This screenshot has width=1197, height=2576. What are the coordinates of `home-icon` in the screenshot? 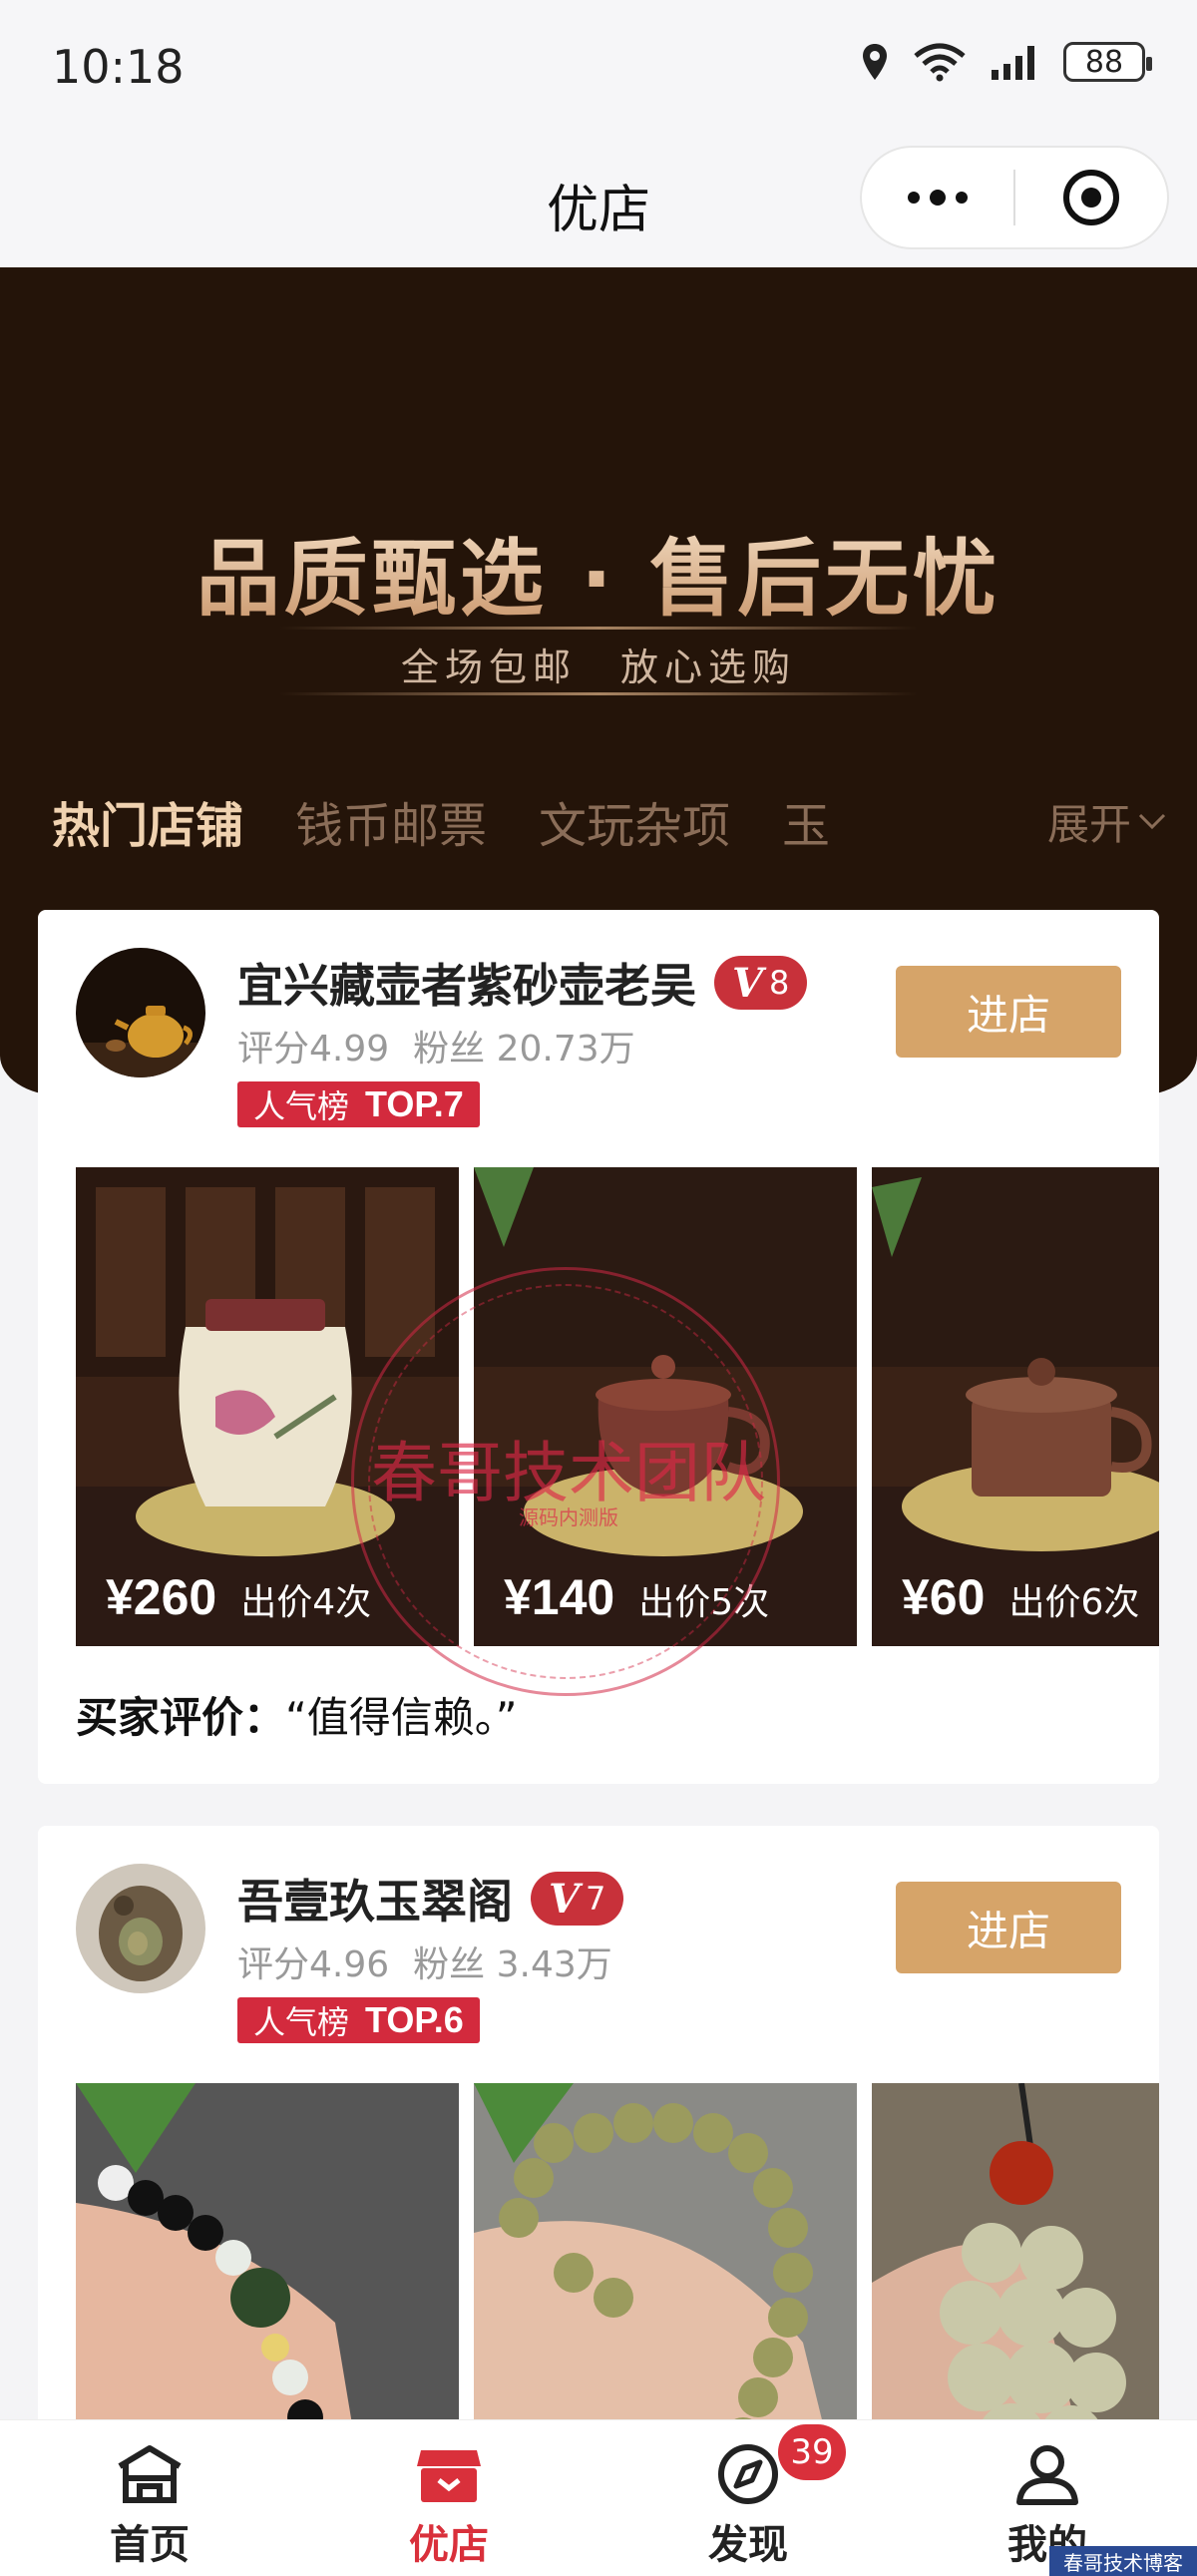 It's located at (150, 2474).